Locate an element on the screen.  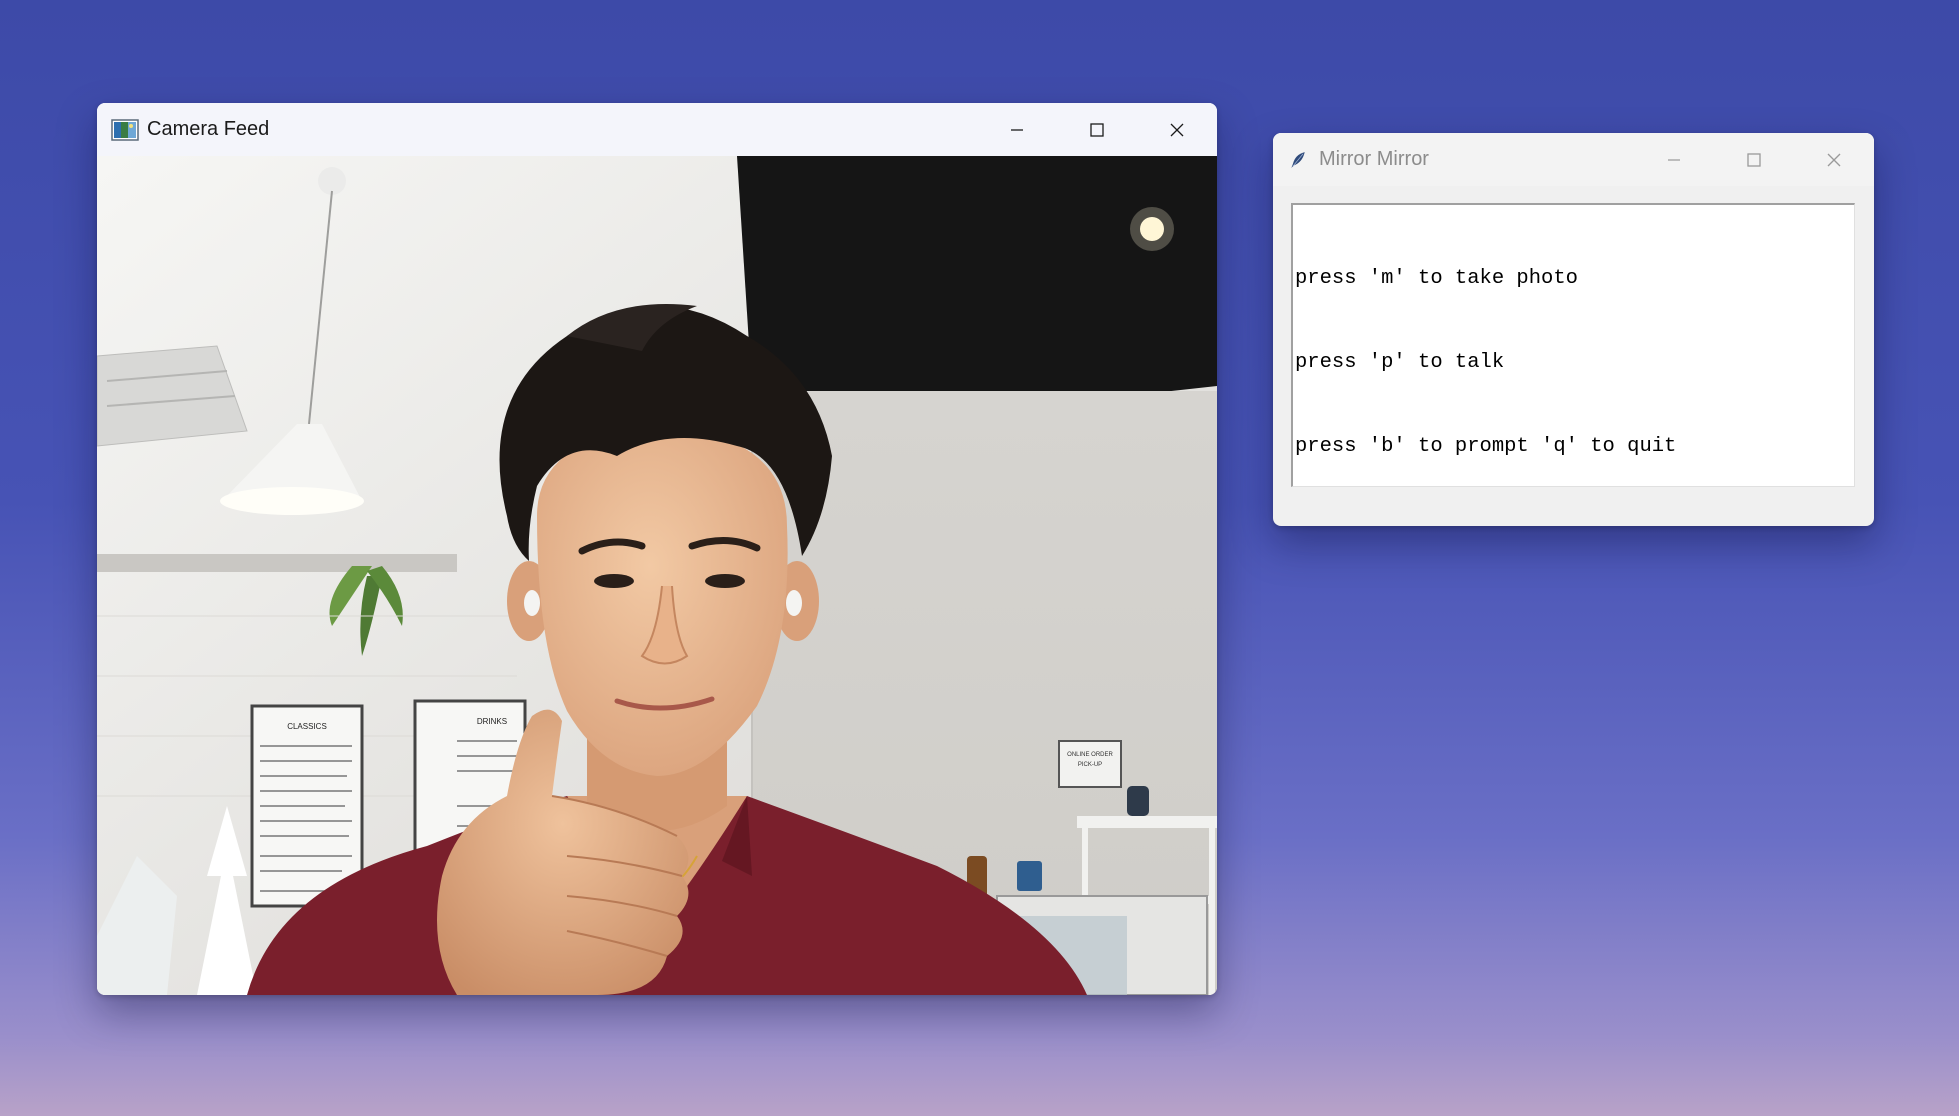
instruction-line: press 'm' to take photo is located at coordinates (1436, 278).